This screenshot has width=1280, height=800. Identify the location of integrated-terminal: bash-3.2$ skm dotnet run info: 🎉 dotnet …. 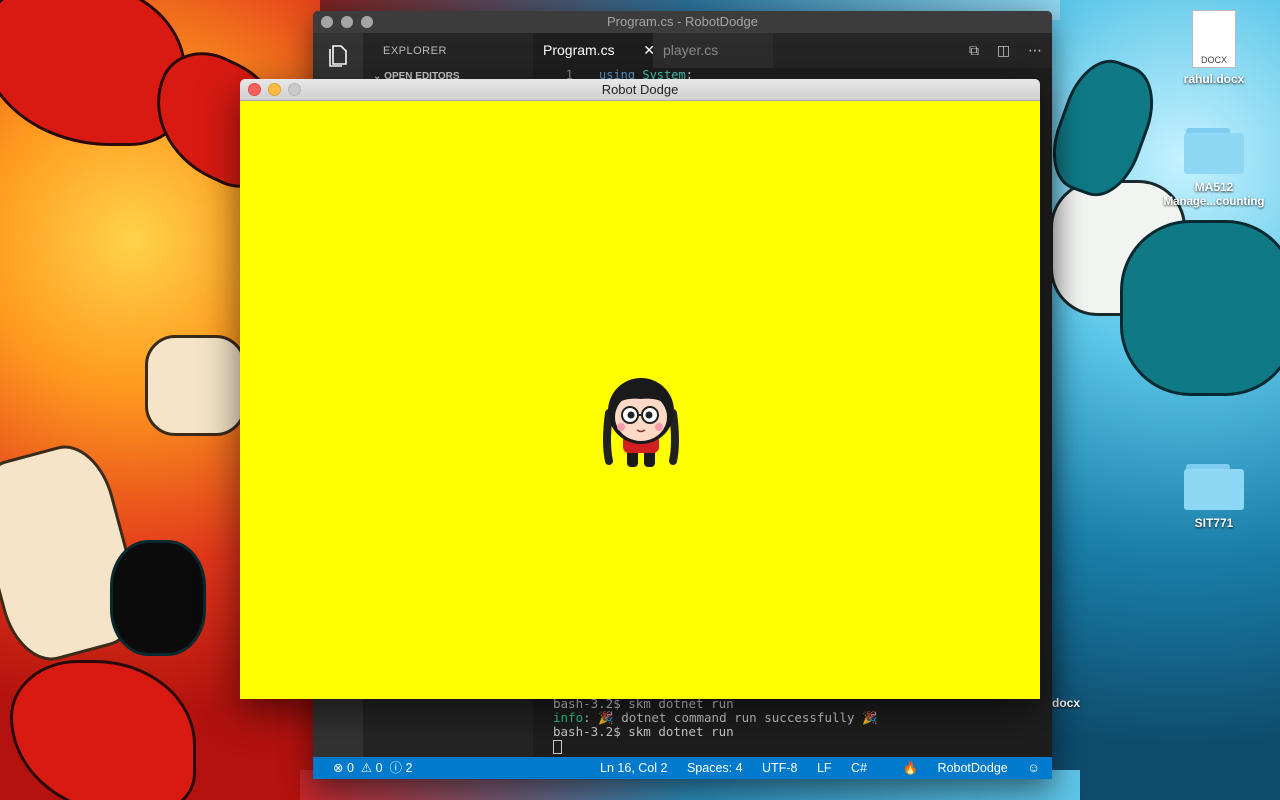
(792, 727).